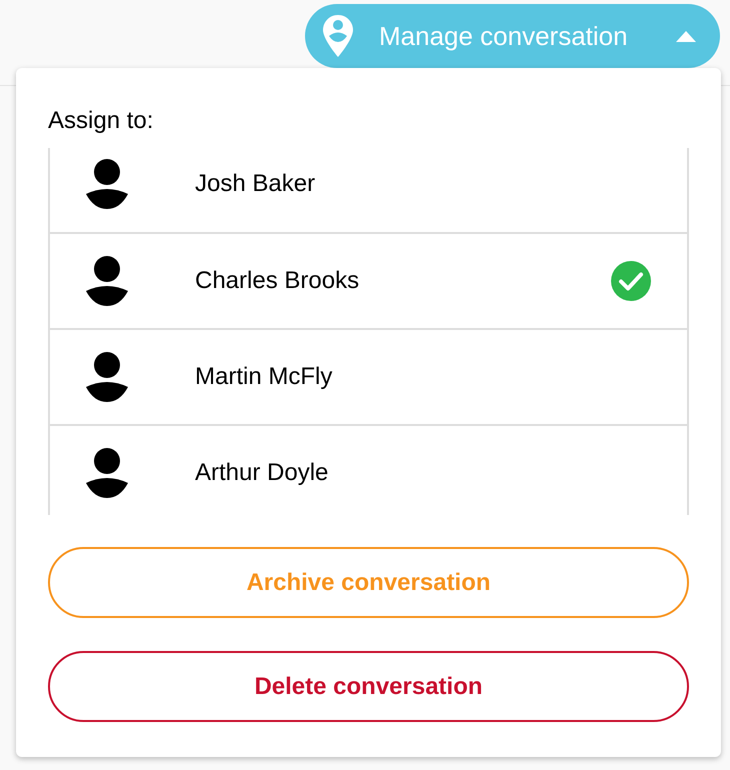 This screenshot has height=770, width=730. Describe the element at coordinates (631, 281) in the screenshot. I see `check-circle-icon` at that location.